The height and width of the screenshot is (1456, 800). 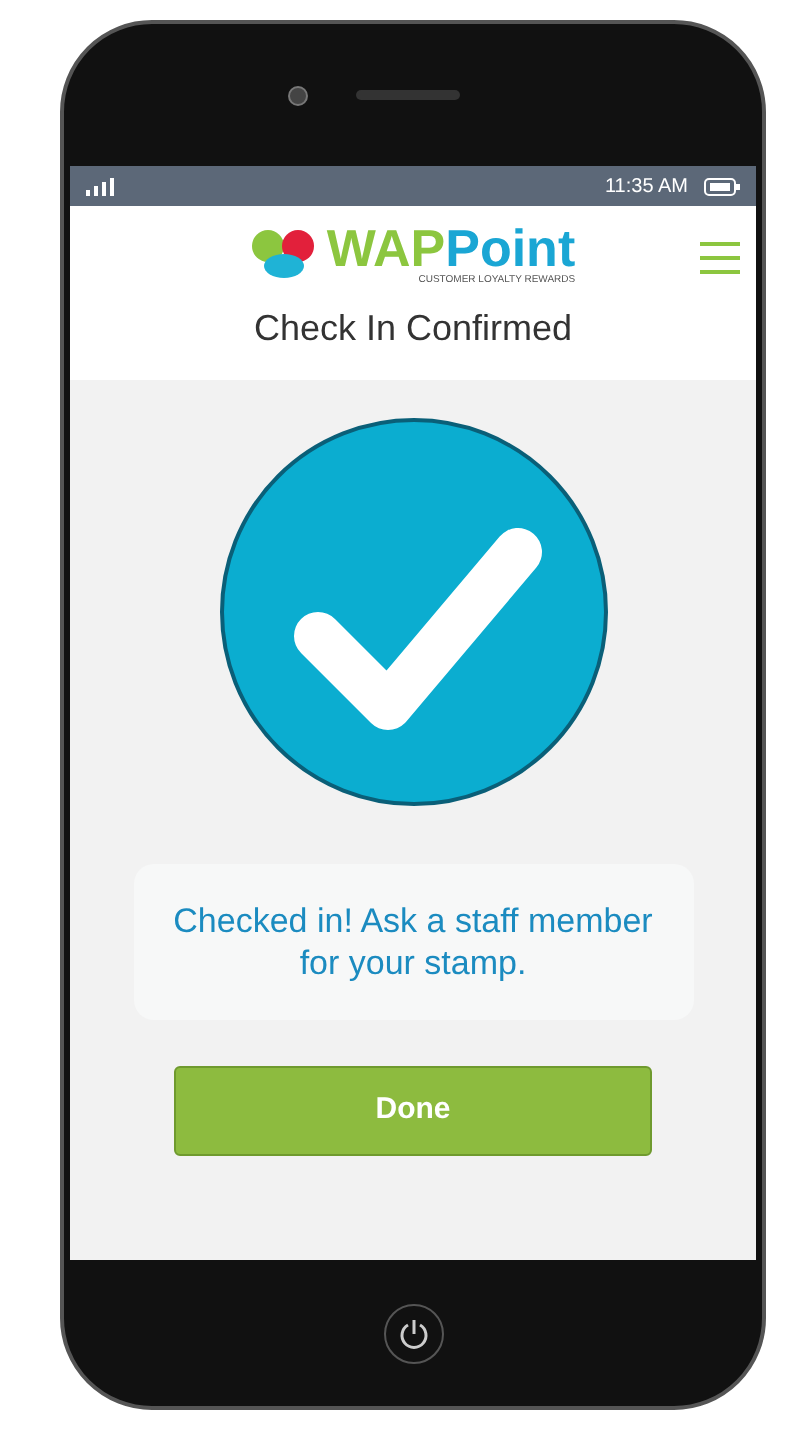 What do you see at coordinates (407, 95) in the screenshot?
I see `speaker-icon` at bounding box center [407, 95].